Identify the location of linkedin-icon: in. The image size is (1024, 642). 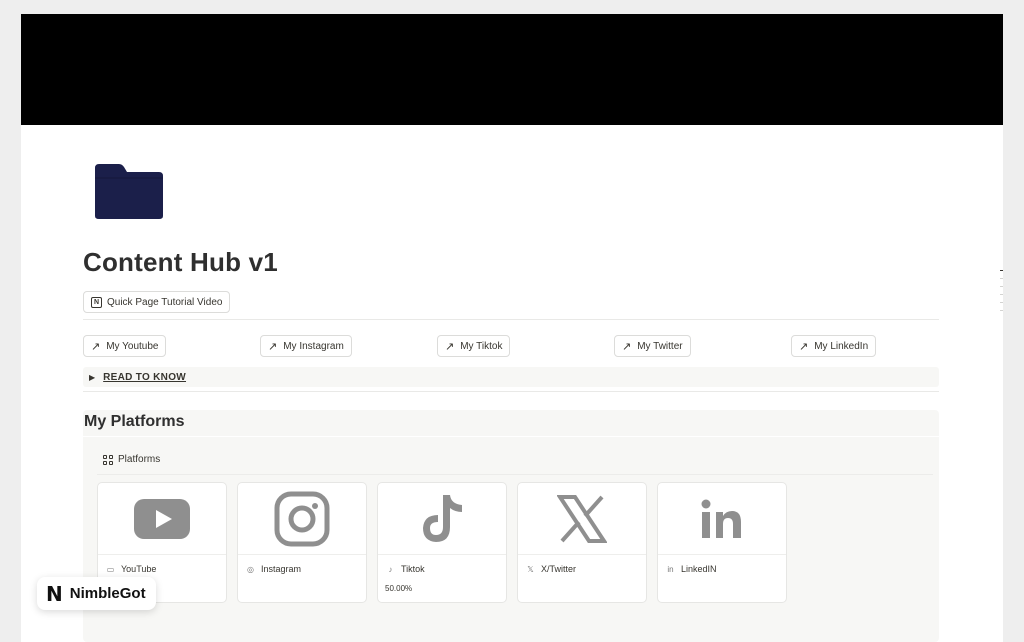
(670, 569).